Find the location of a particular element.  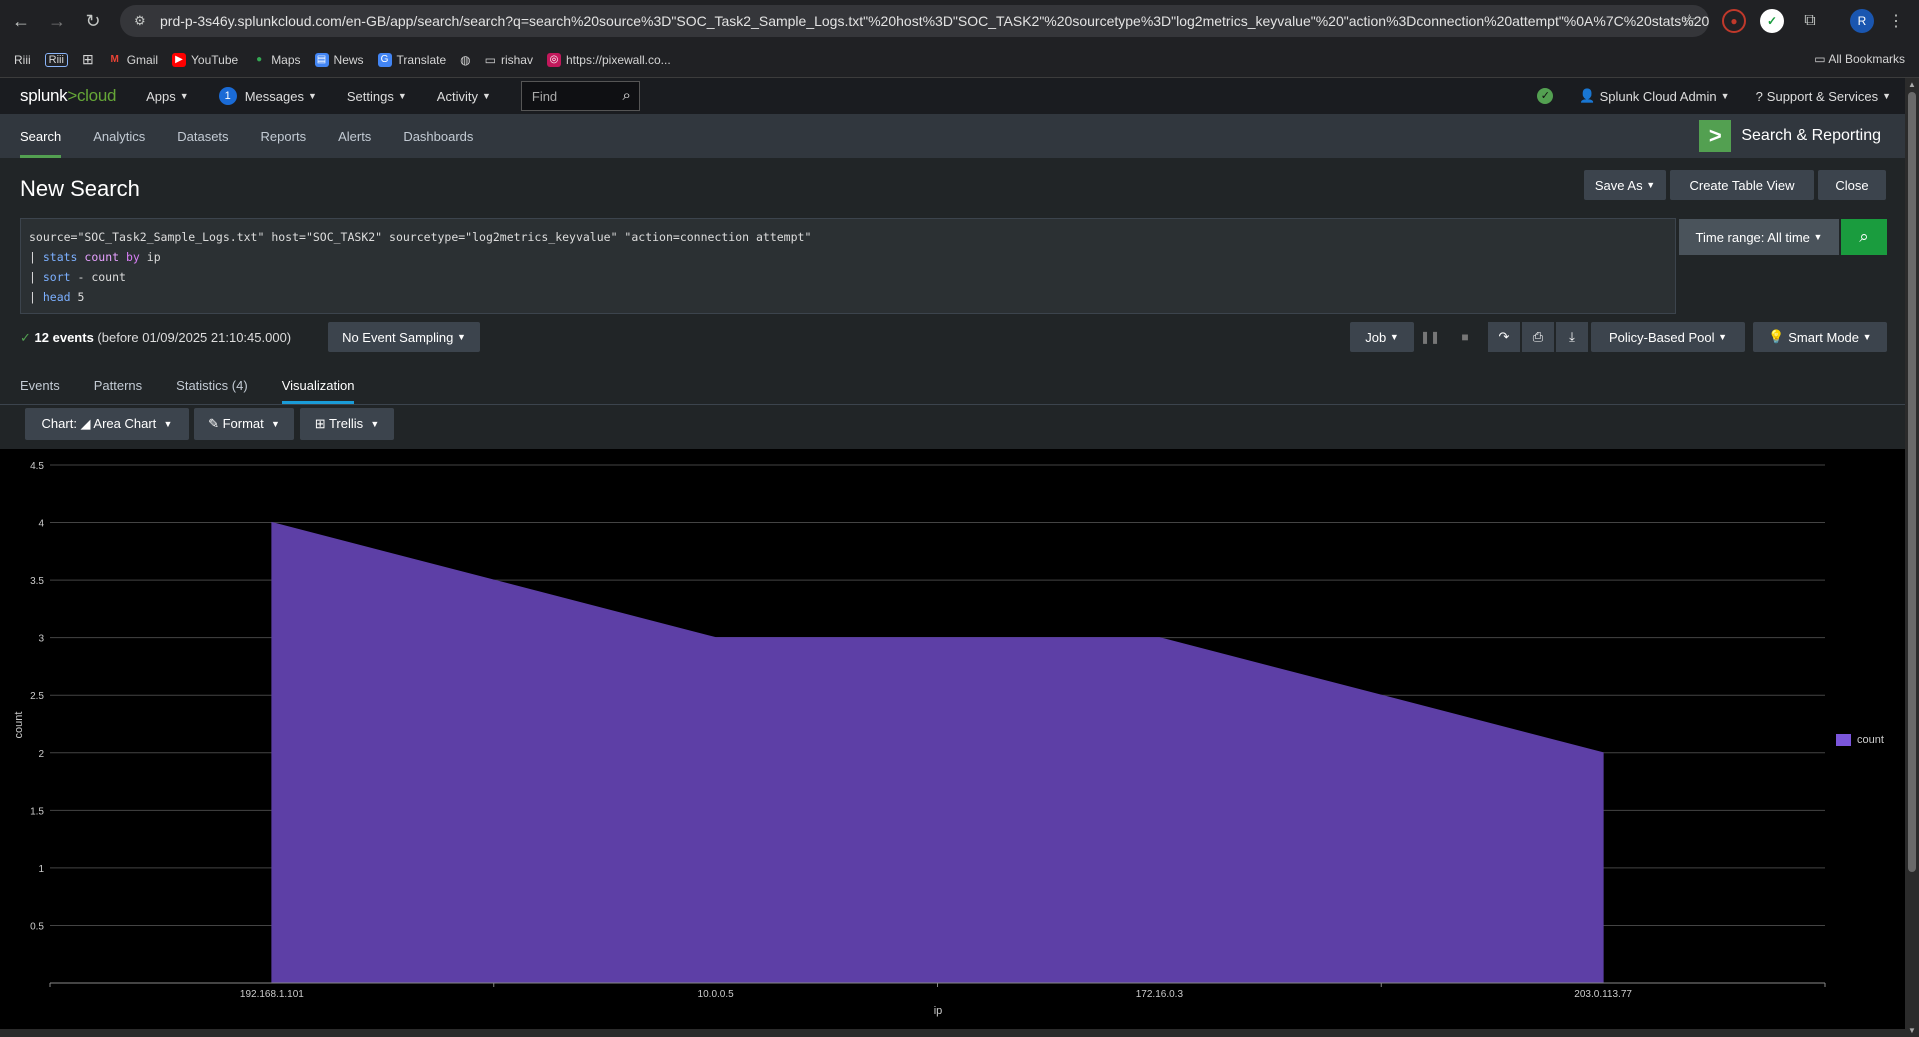

bookmark-news: ▤ News is located at coordinates (339, 59).